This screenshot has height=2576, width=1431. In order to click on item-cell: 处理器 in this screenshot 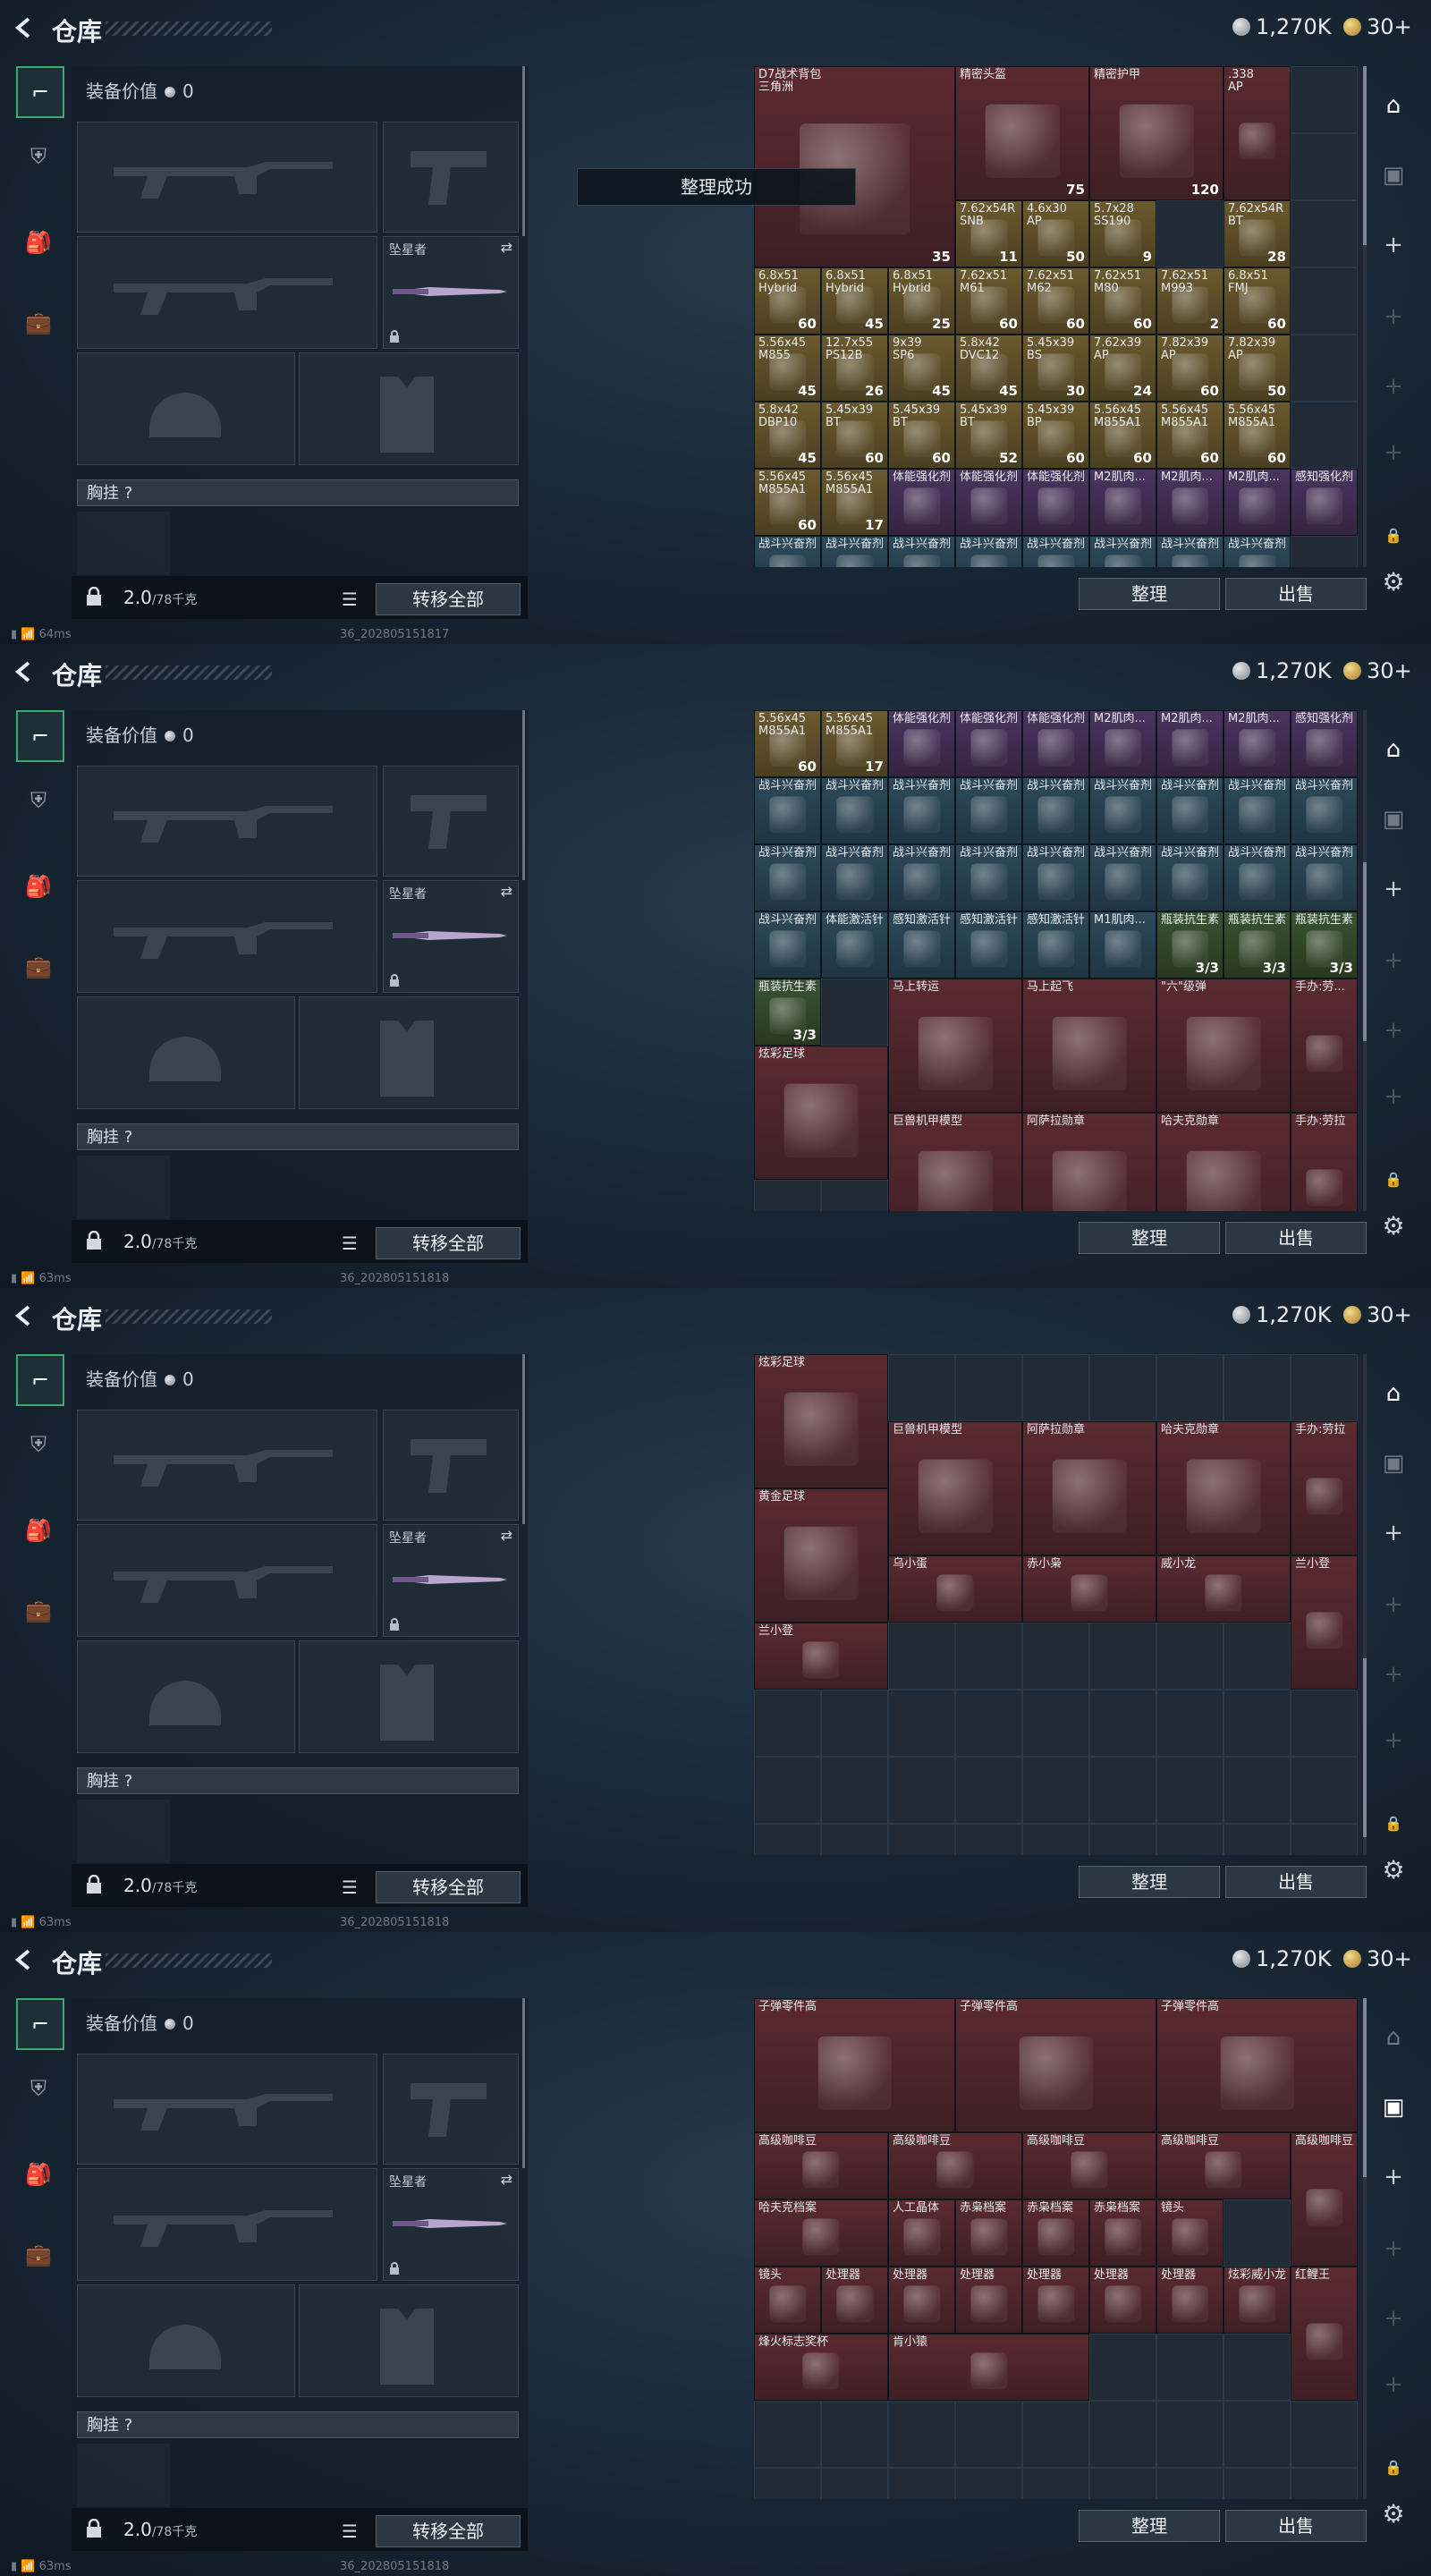, I will do `click(1123, 2300)`.